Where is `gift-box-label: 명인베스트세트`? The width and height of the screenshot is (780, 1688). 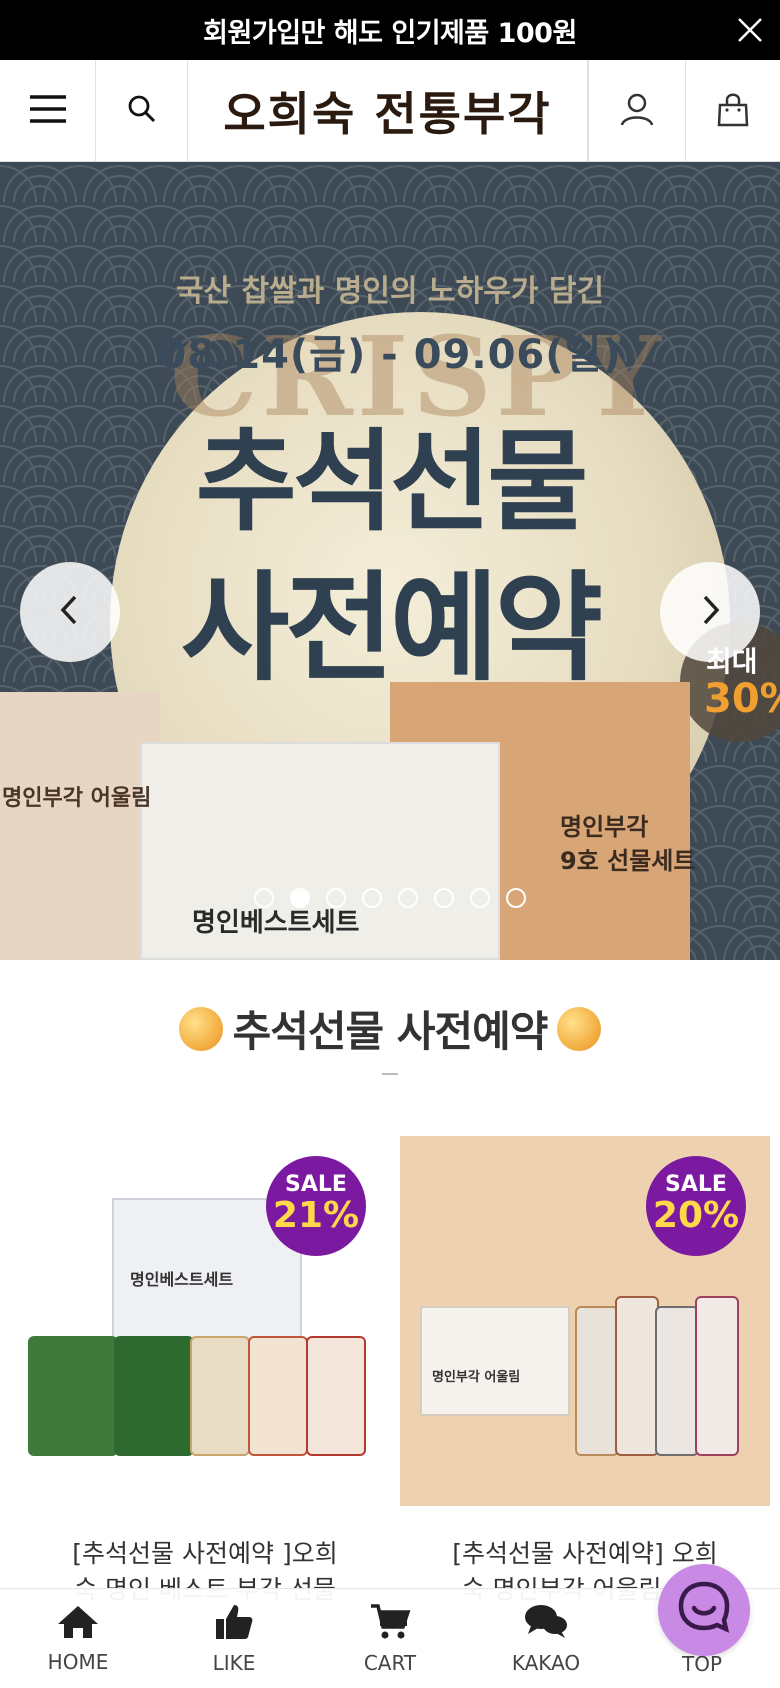 gift-box-label: 명인베스트세트 is located at coordinates (182, 1279).